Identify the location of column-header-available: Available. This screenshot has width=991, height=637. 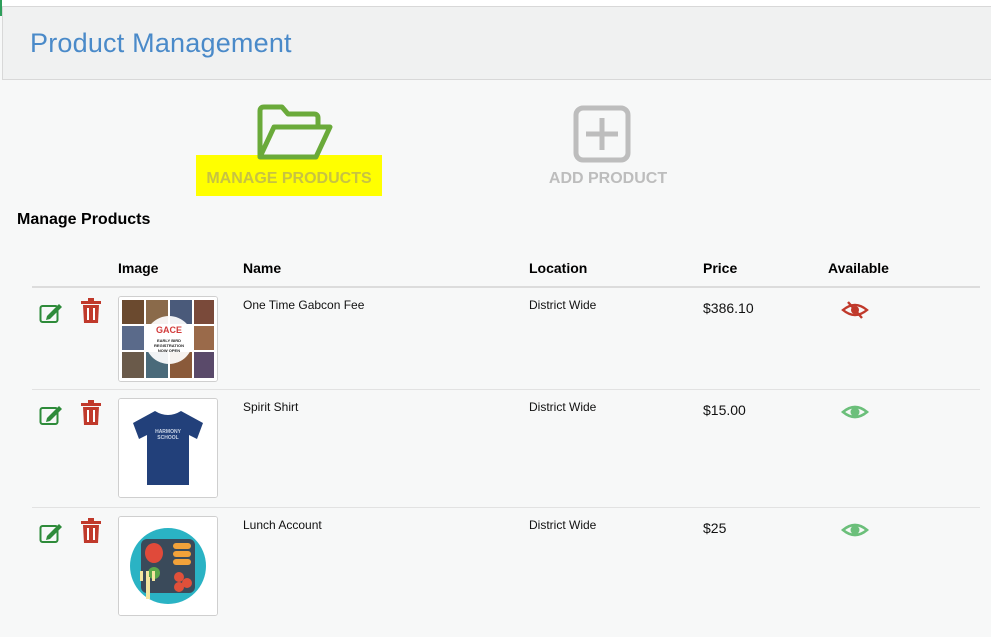
(858, 268).